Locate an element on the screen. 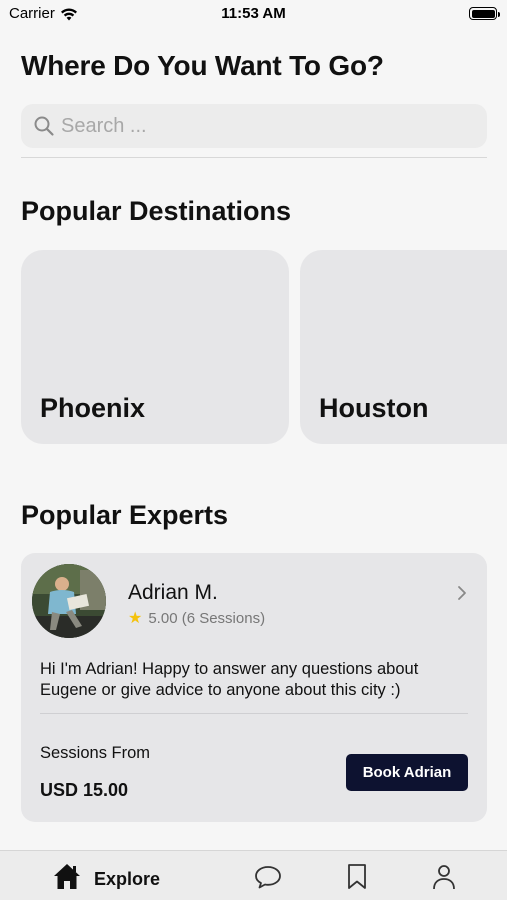 Image resolution: width=507 pixels, height=900 pixels. tab-saved is located at coordinates (357, 875).